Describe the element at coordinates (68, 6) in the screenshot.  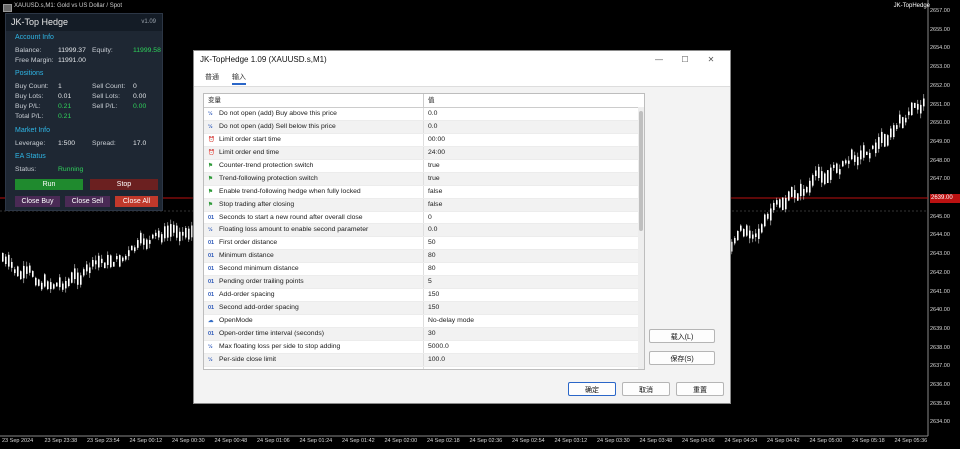
I see `chart-title: XAUUSD.s,M1: Gold vs US Dollar / Spot` at that location.